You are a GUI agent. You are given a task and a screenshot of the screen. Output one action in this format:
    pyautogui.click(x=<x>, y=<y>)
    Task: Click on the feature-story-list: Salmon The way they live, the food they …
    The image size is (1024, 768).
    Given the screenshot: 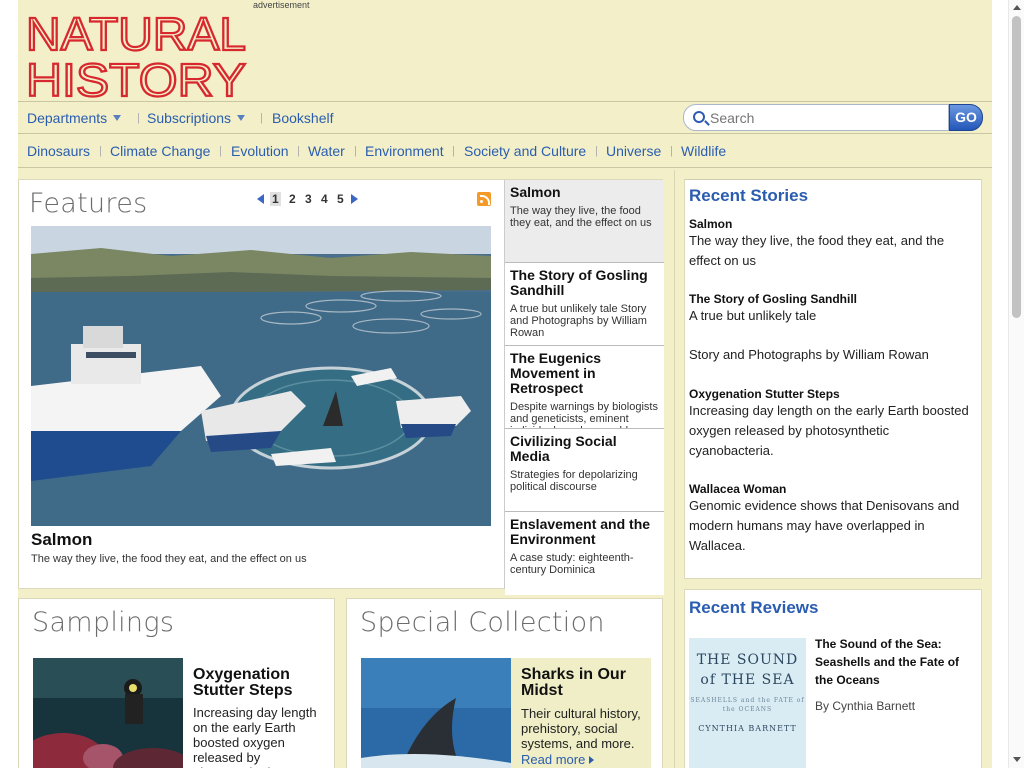 What is the action you would take?
    pyautogui.click(x=584, y=387)
    